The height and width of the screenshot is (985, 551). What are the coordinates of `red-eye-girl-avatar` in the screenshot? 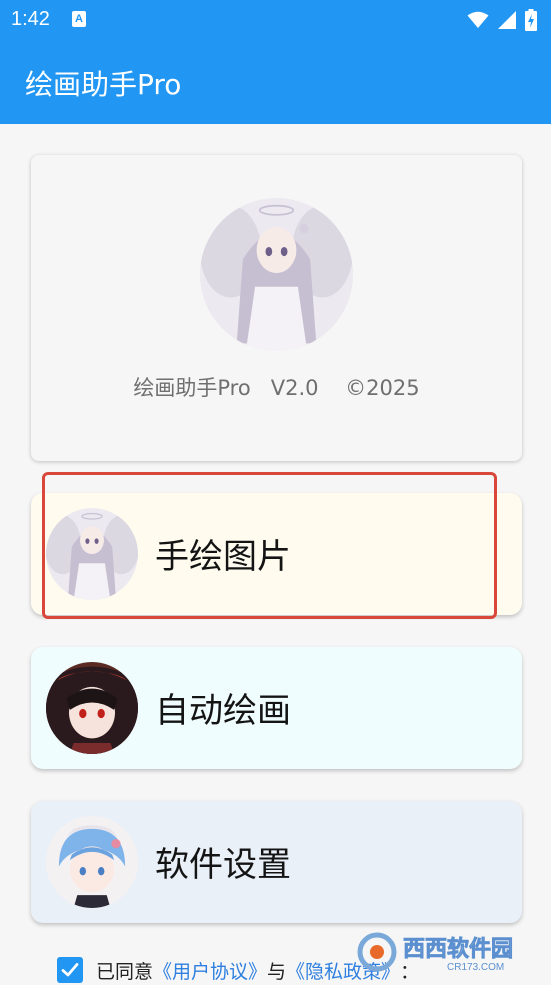 It's located at (92, 708).